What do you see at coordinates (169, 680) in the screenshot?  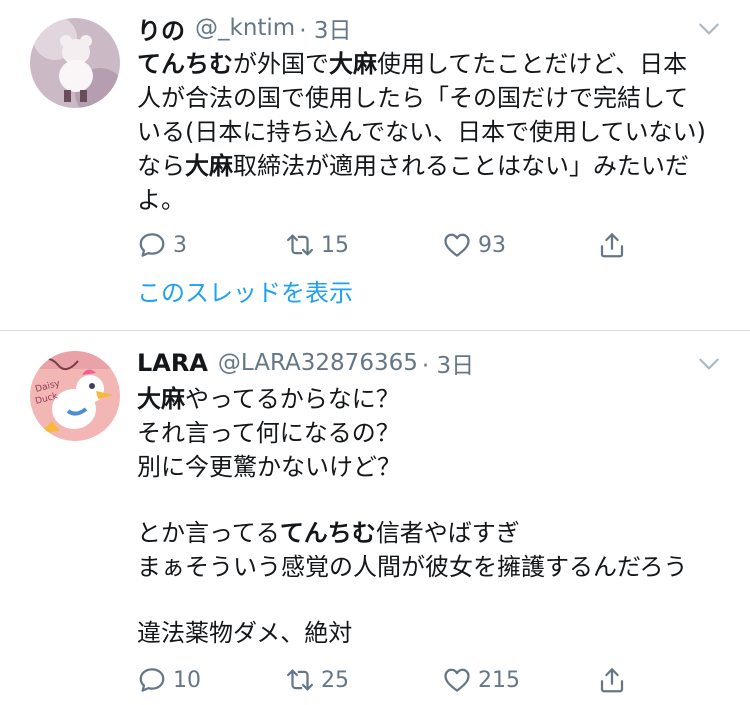 I see `reply-button: 10` at bounding box center [169, 680].